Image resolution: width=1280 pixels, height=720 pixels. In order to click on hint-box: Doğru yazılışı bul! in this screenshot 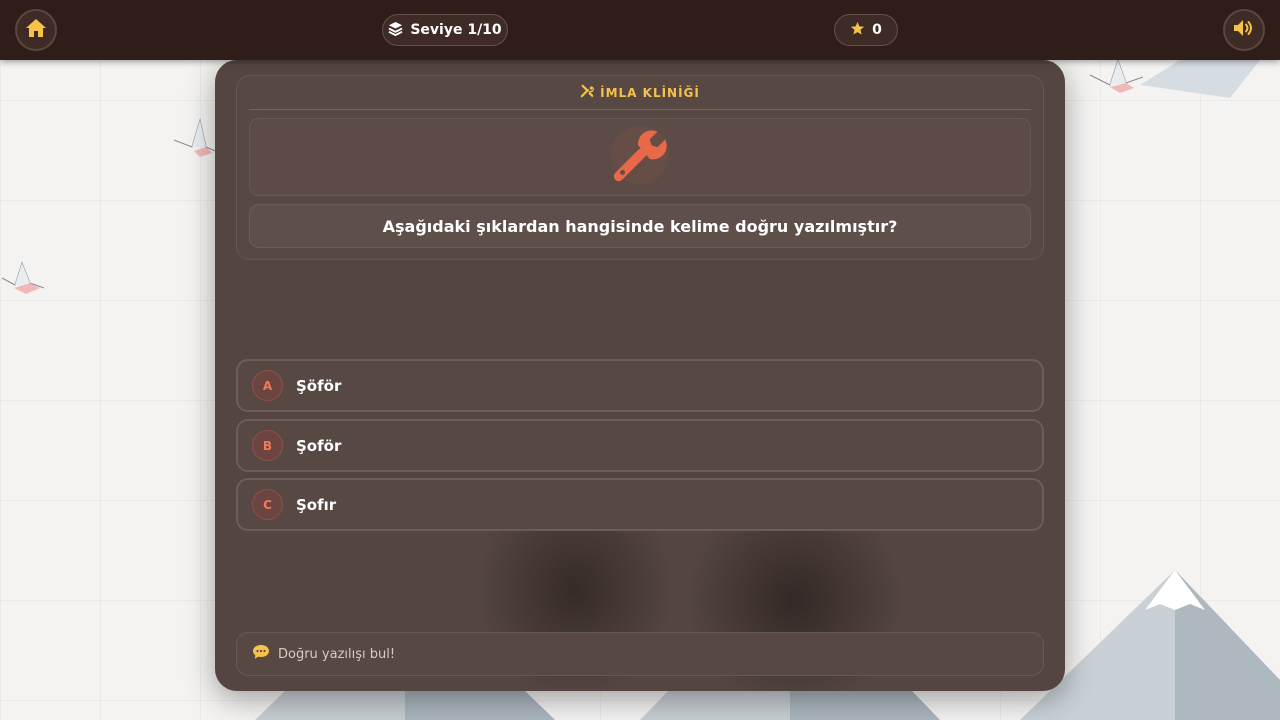, I will do `click(640, 654)`.